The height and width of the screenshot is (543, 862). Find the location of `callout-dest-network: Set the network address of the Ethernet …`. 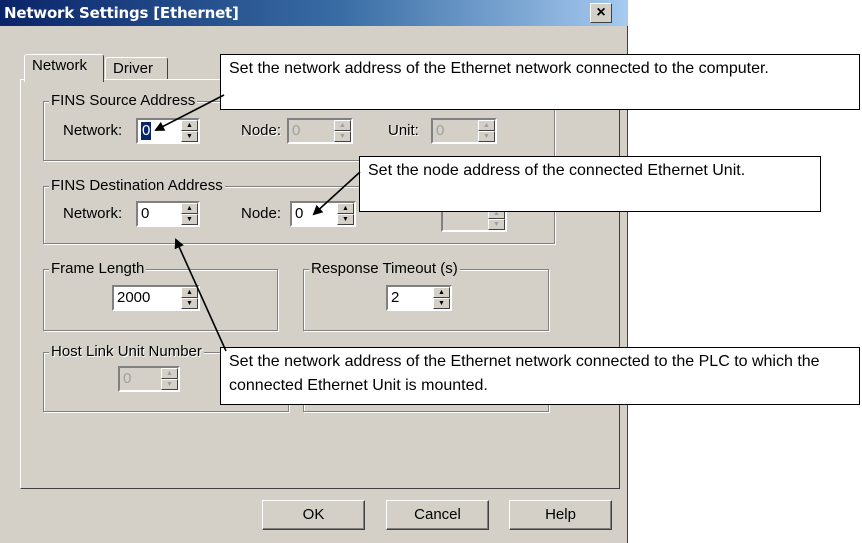

callout-dest-network: Set the network address of the Ethernet … is located at coordinates (540, 376).